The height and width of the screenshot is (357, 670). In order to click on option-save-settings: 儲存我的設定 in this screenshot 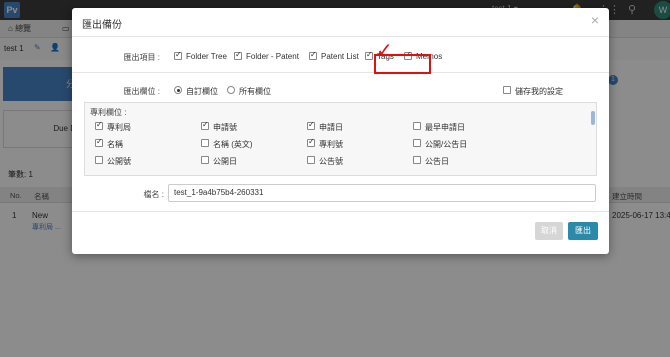, I will do `click(539, 91)`.